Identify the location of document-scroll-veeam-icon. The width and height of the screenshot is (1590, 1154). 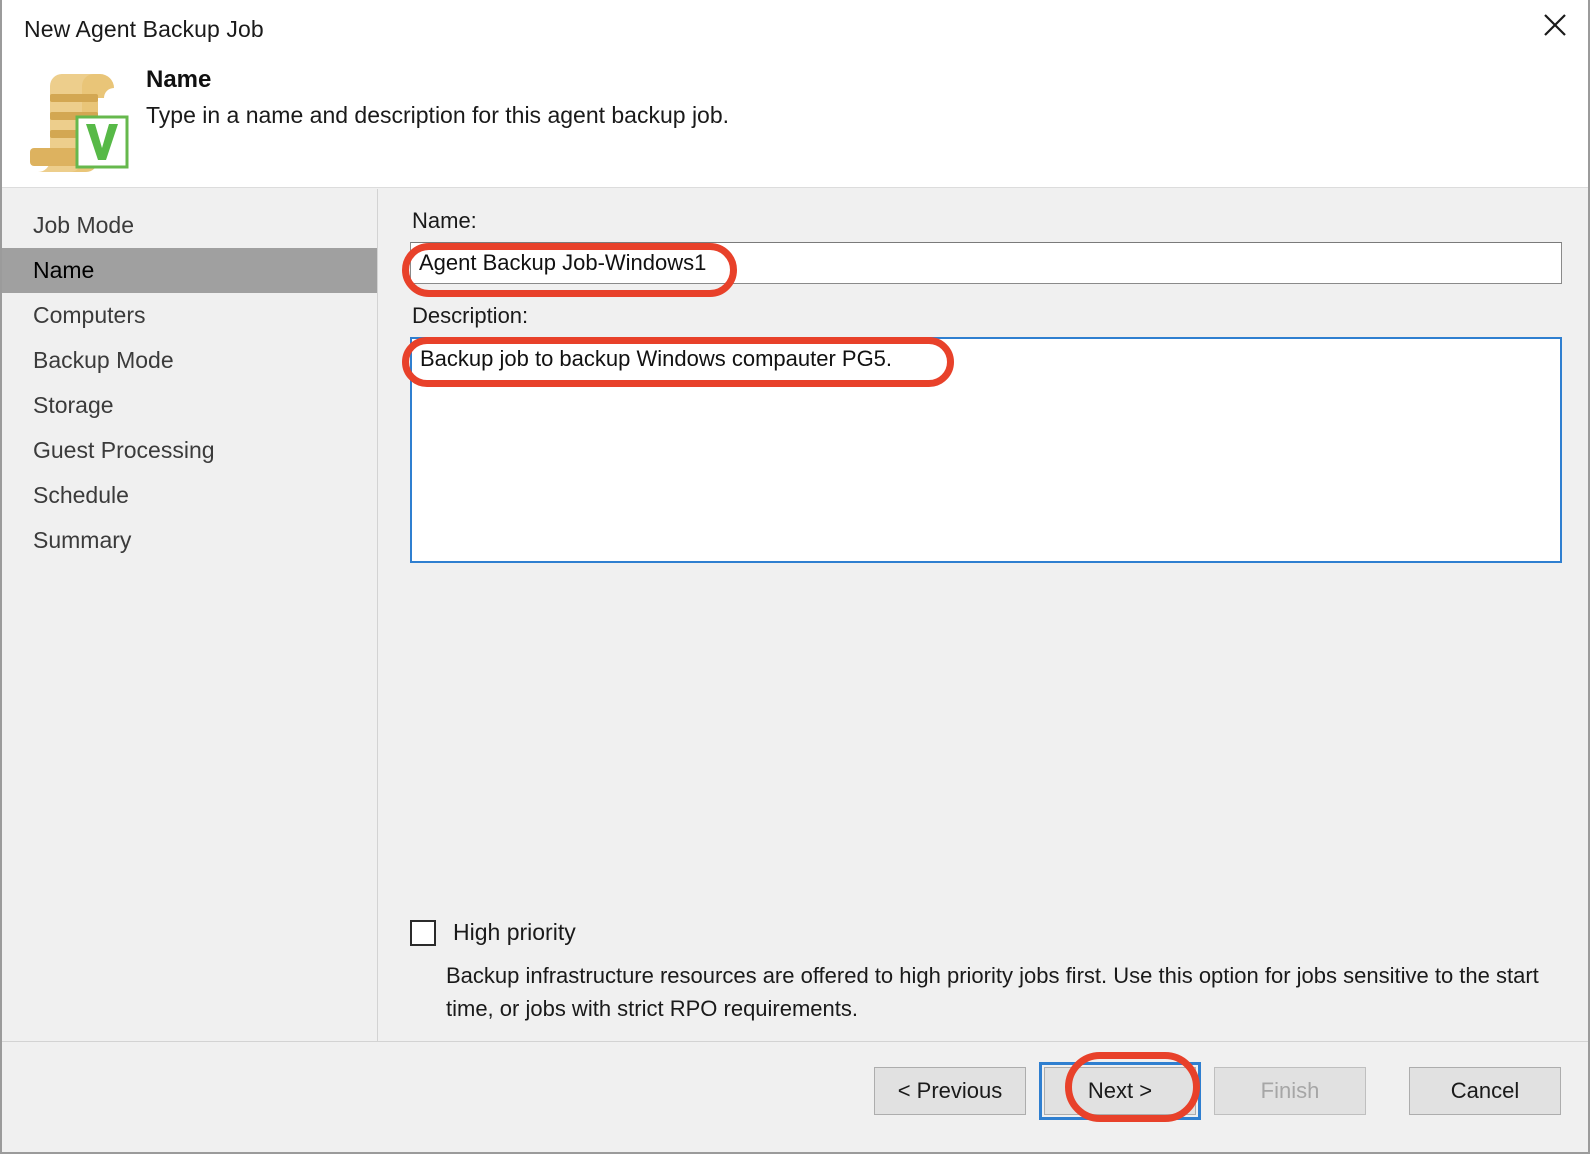
(76, 118).